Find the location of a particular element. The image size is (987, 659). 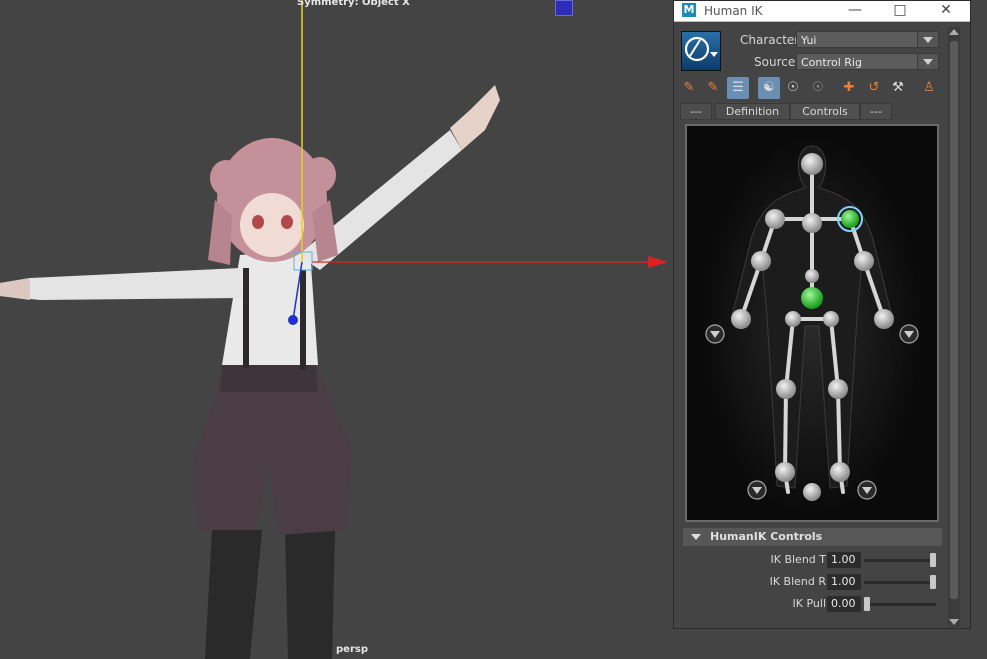

tab-left-more: --- is located at coordinates (696, 111).